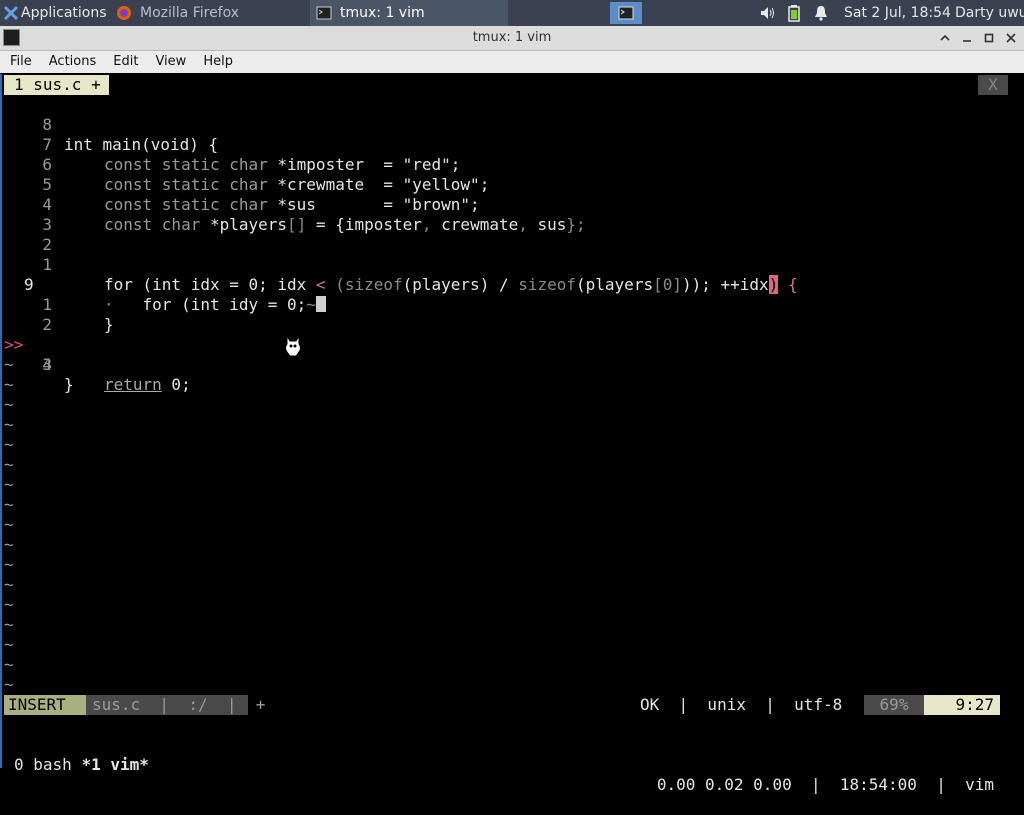 Image resolution: width=1024 pixels, height=815 pixels. I want to click on vim-tab-close-button: X, so click(993, 85).